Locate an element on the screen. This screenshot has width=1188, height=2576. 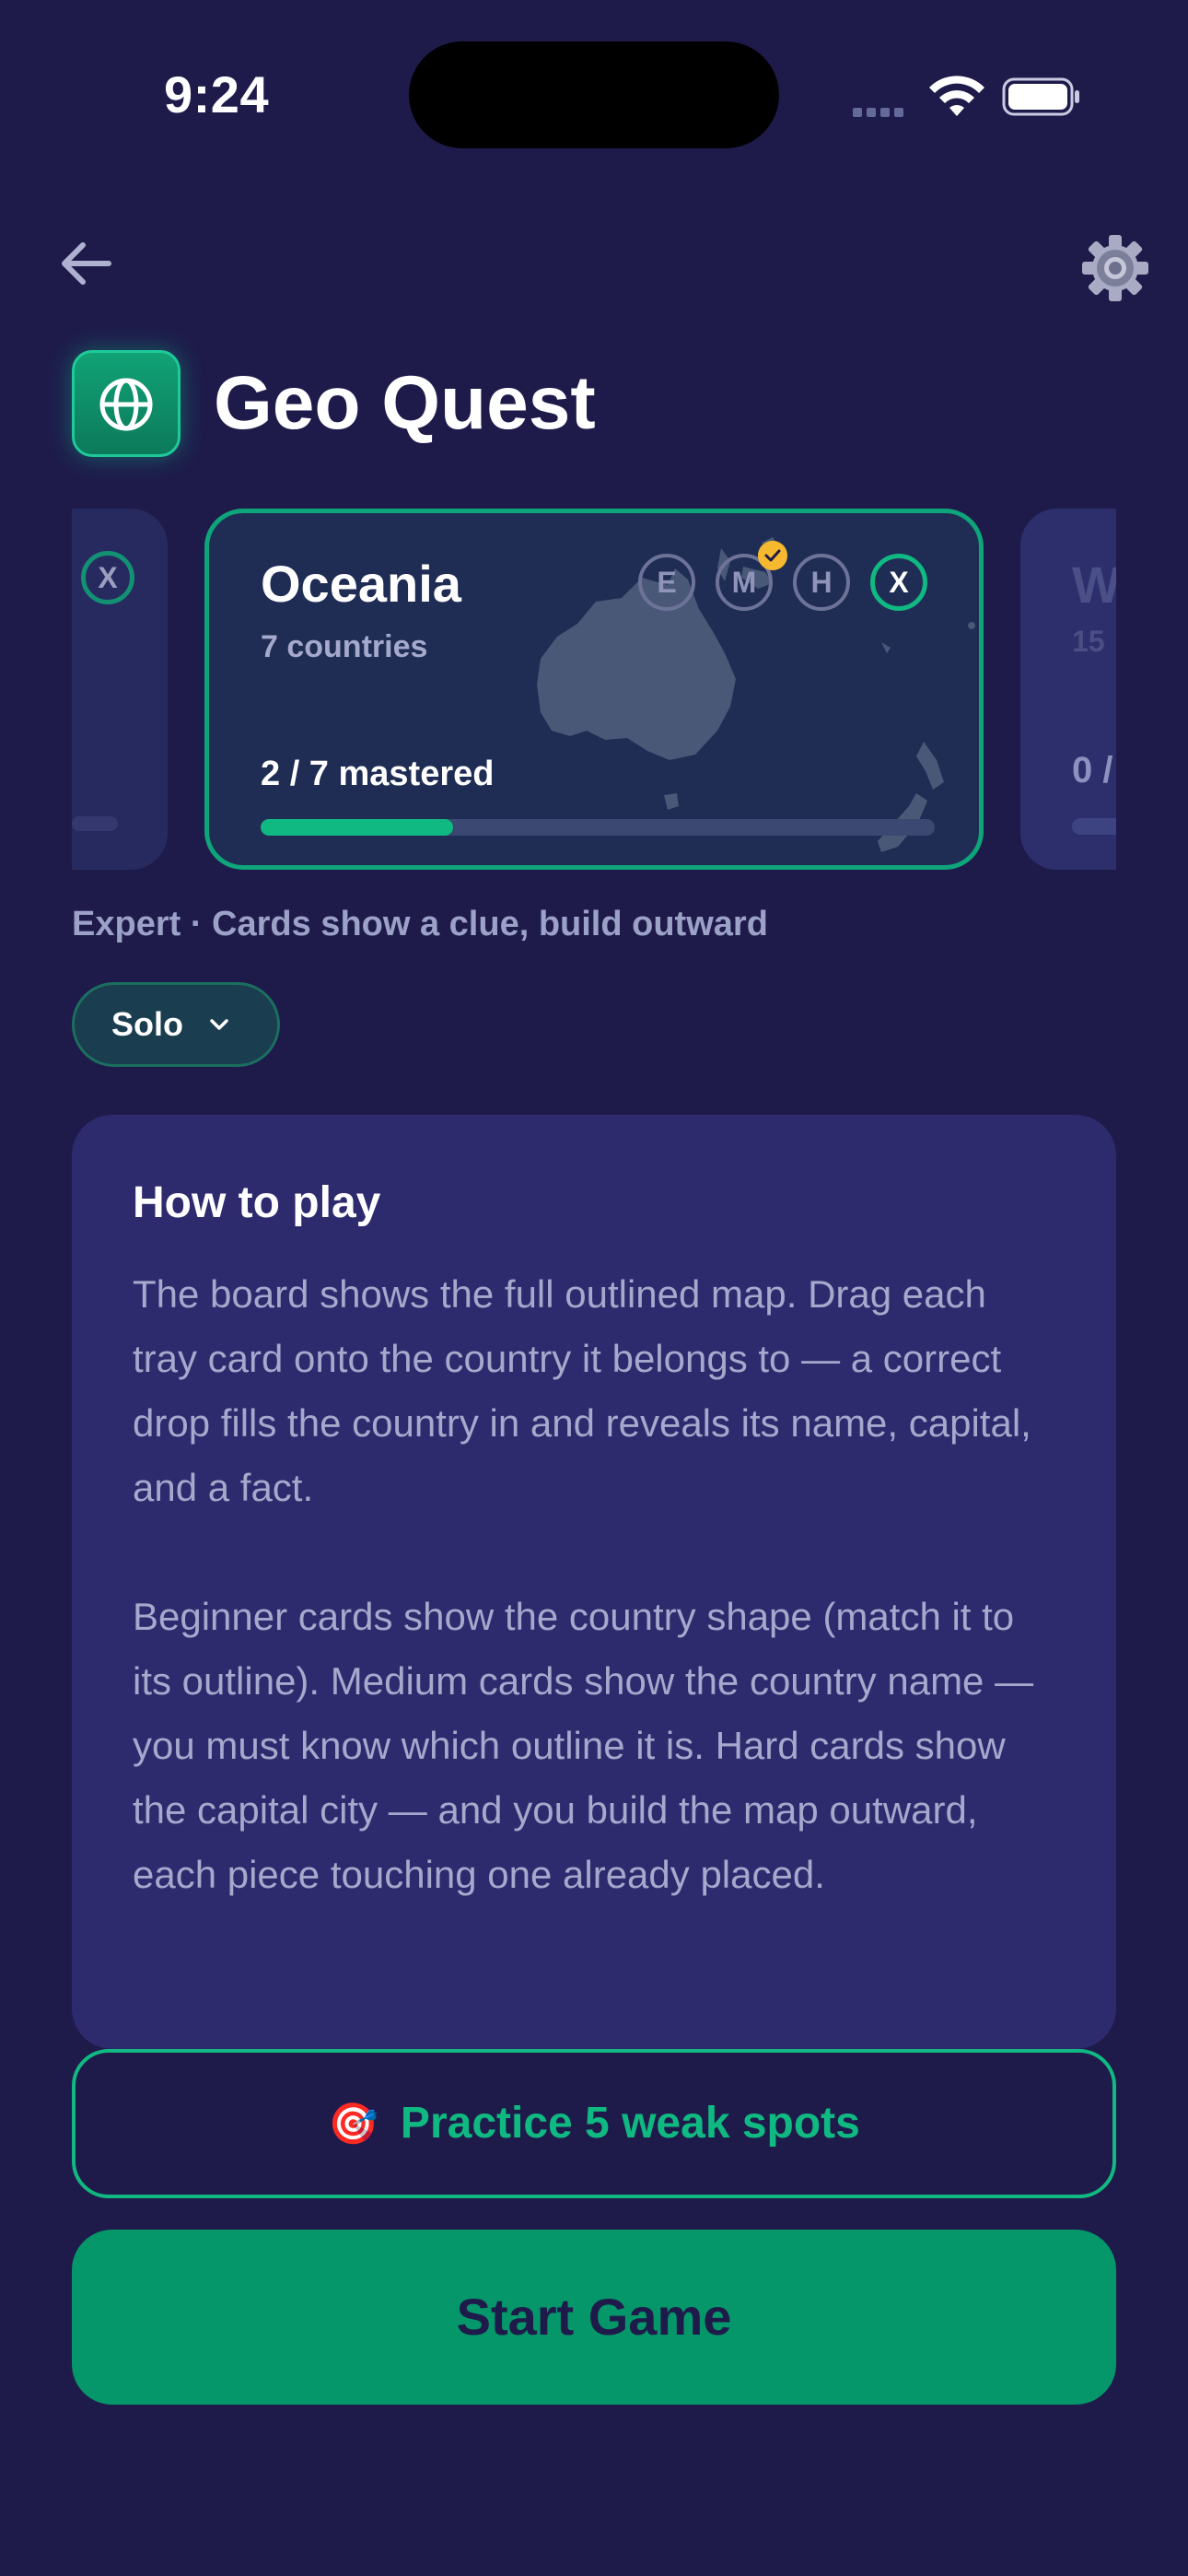
battery-icon is located at coordinates (1040, 96).